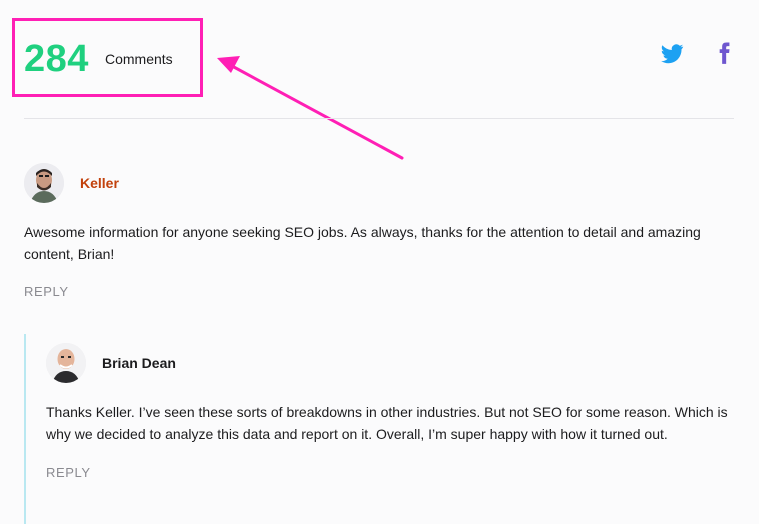  I want to click on comment-header: Keller, so click(374, 183).